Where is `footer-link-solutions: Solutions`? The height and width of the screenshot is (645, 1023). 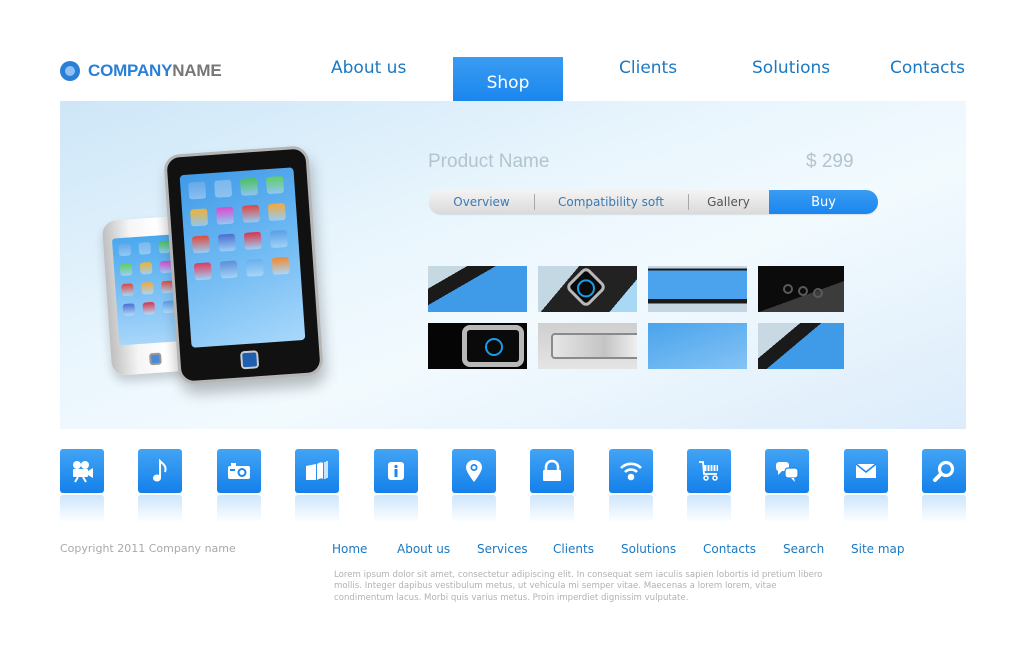
footer-link-solutions: Solutions is located at coordinates (648, 549).